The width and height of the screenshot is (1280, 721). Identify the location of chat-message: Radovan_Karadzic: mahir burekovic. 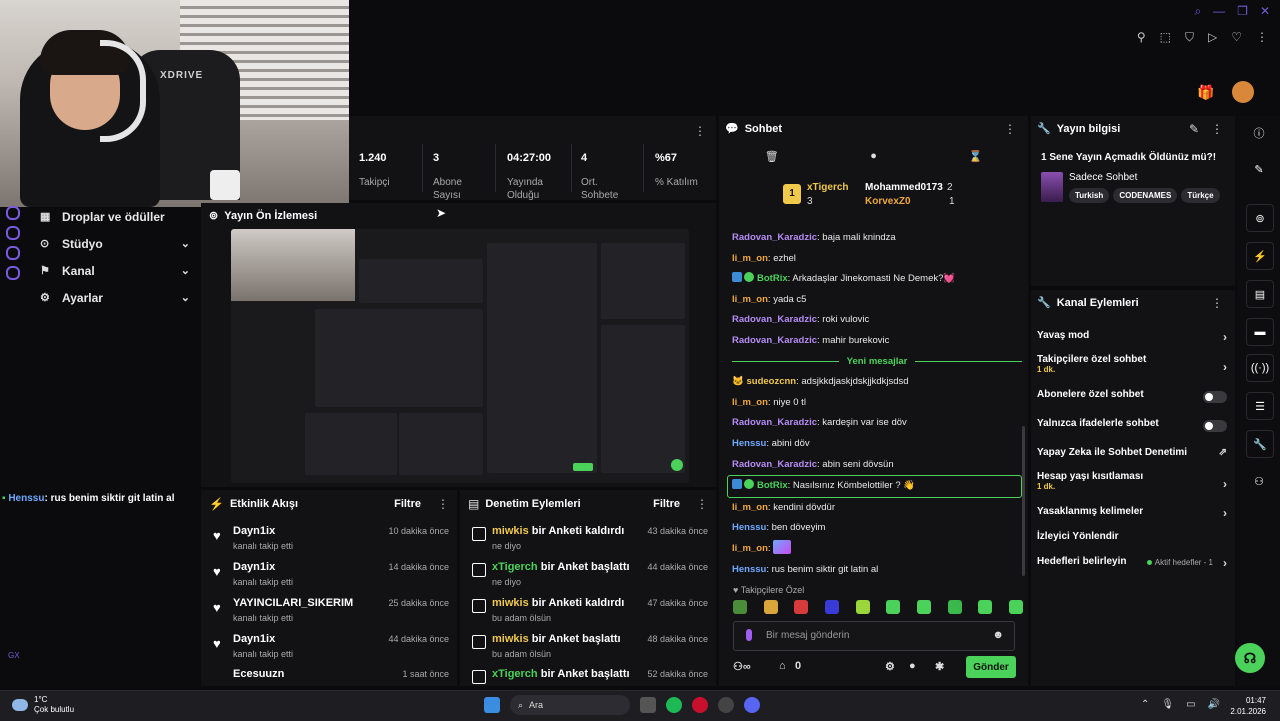
(877, 341).